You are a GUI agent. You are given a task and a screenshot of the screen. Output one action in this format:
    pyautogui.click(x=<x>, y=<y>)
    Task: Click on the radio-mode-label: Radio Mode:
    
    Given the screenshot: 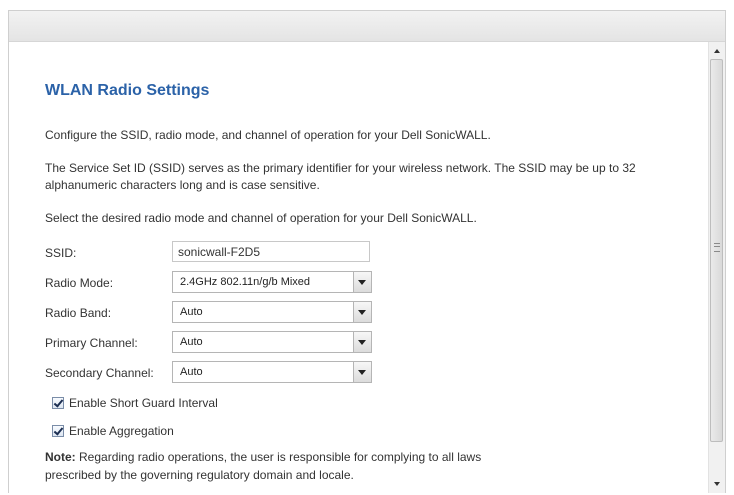 What is the action you would take?
    pyautogui.click(x=79, y=283)
    